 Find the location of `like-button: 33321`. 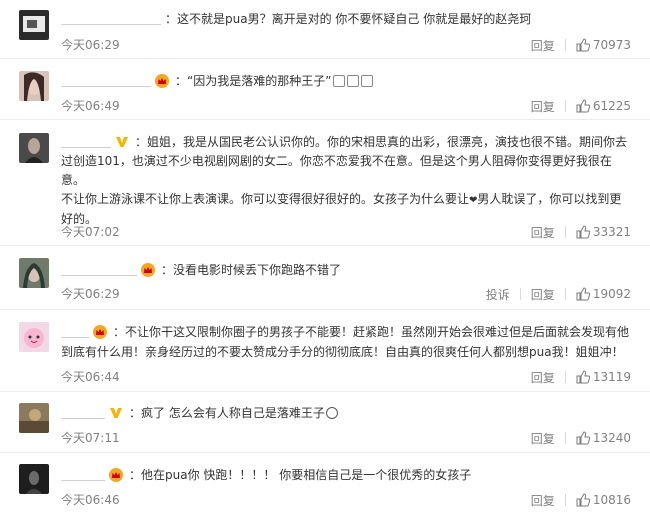

like-button: 33321 is located at coordinates (603, 232).